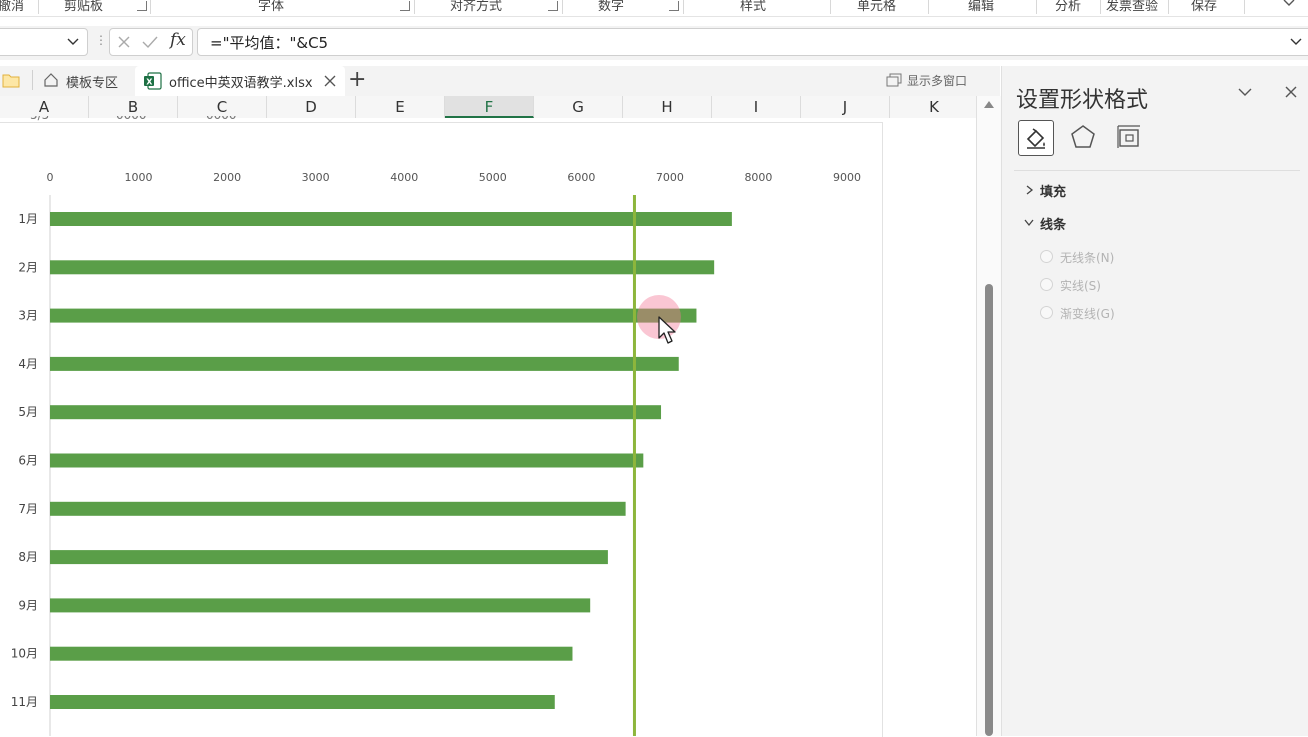 Image resolution: width=1308 pixels, height=737 pixels. What do you see at coordinates (1068, 7) in the screenshot?
I see `ribbon-group-analysis: 分析` at bounding box center [1068, 7].